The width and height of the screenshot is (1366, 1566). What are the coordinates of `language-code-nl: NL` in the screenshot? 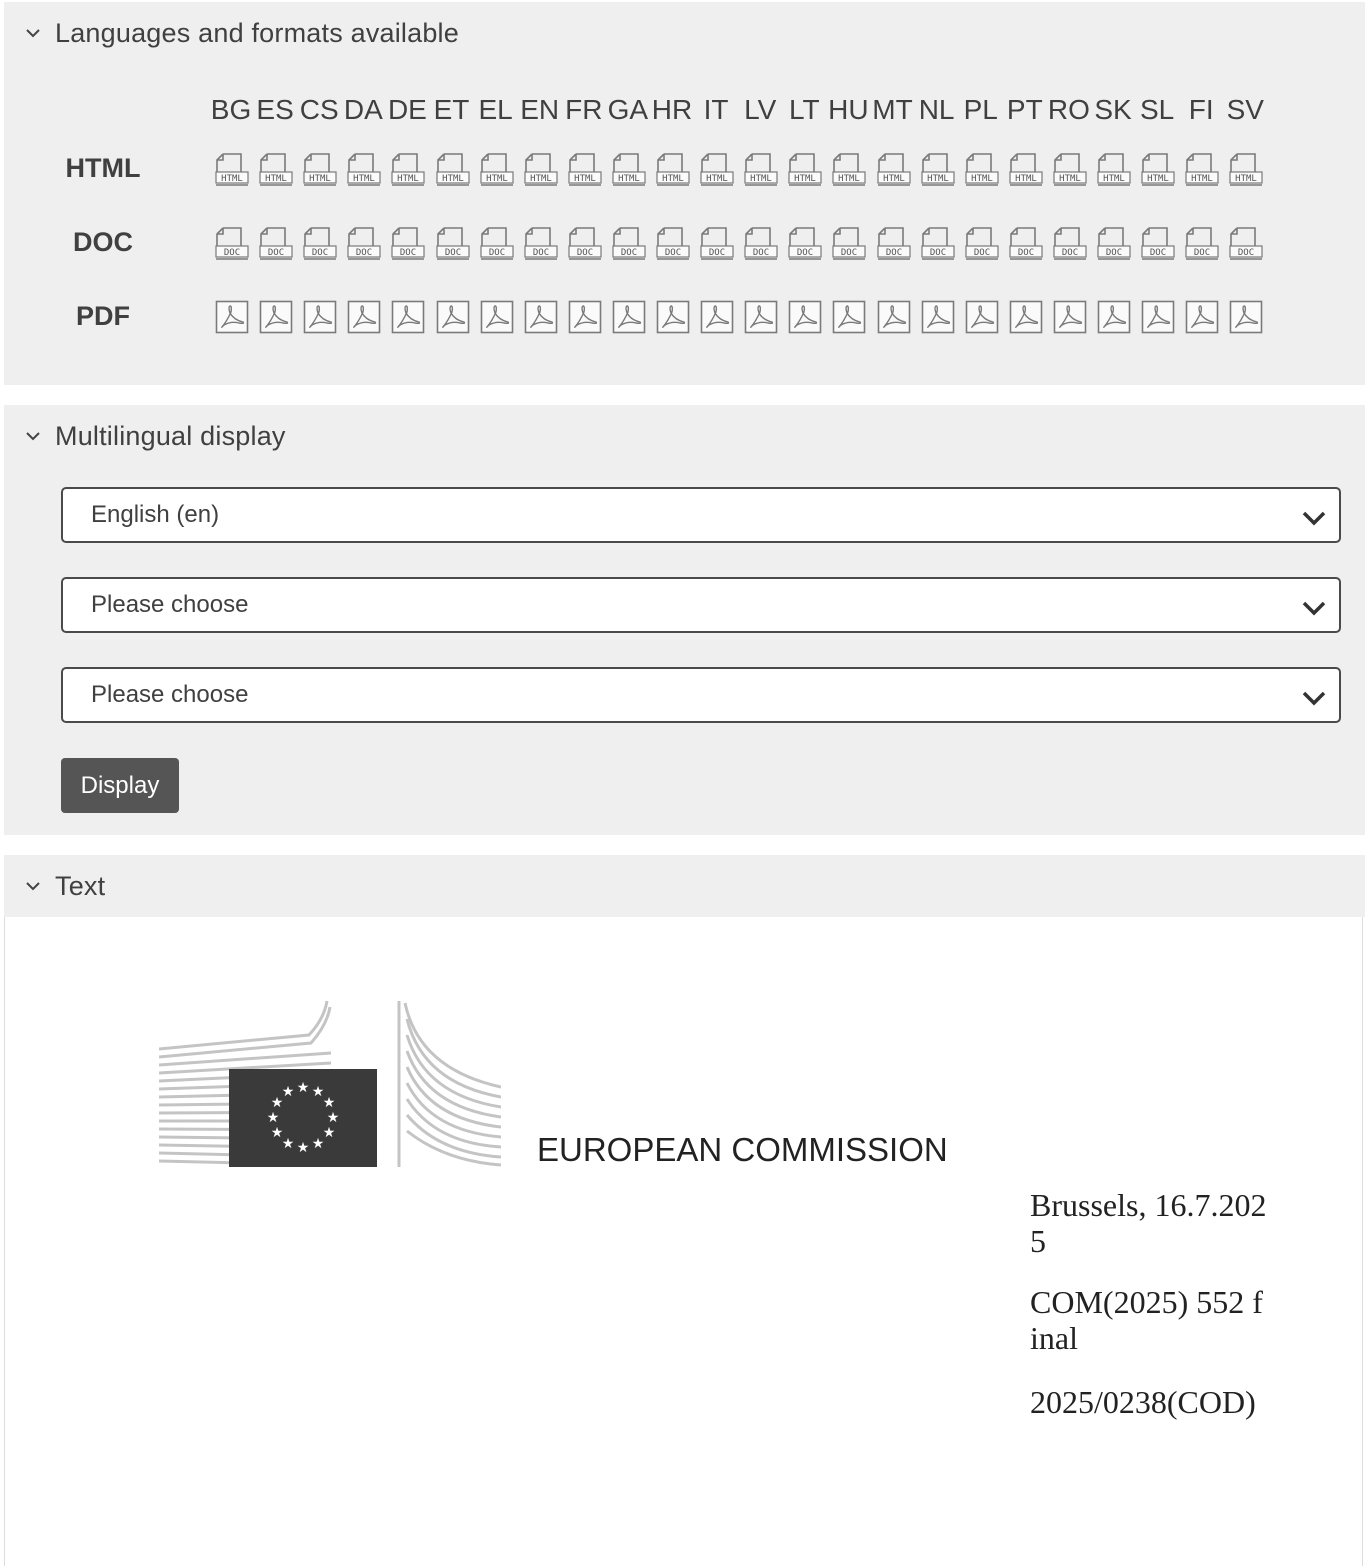 It's located at (936, 109).